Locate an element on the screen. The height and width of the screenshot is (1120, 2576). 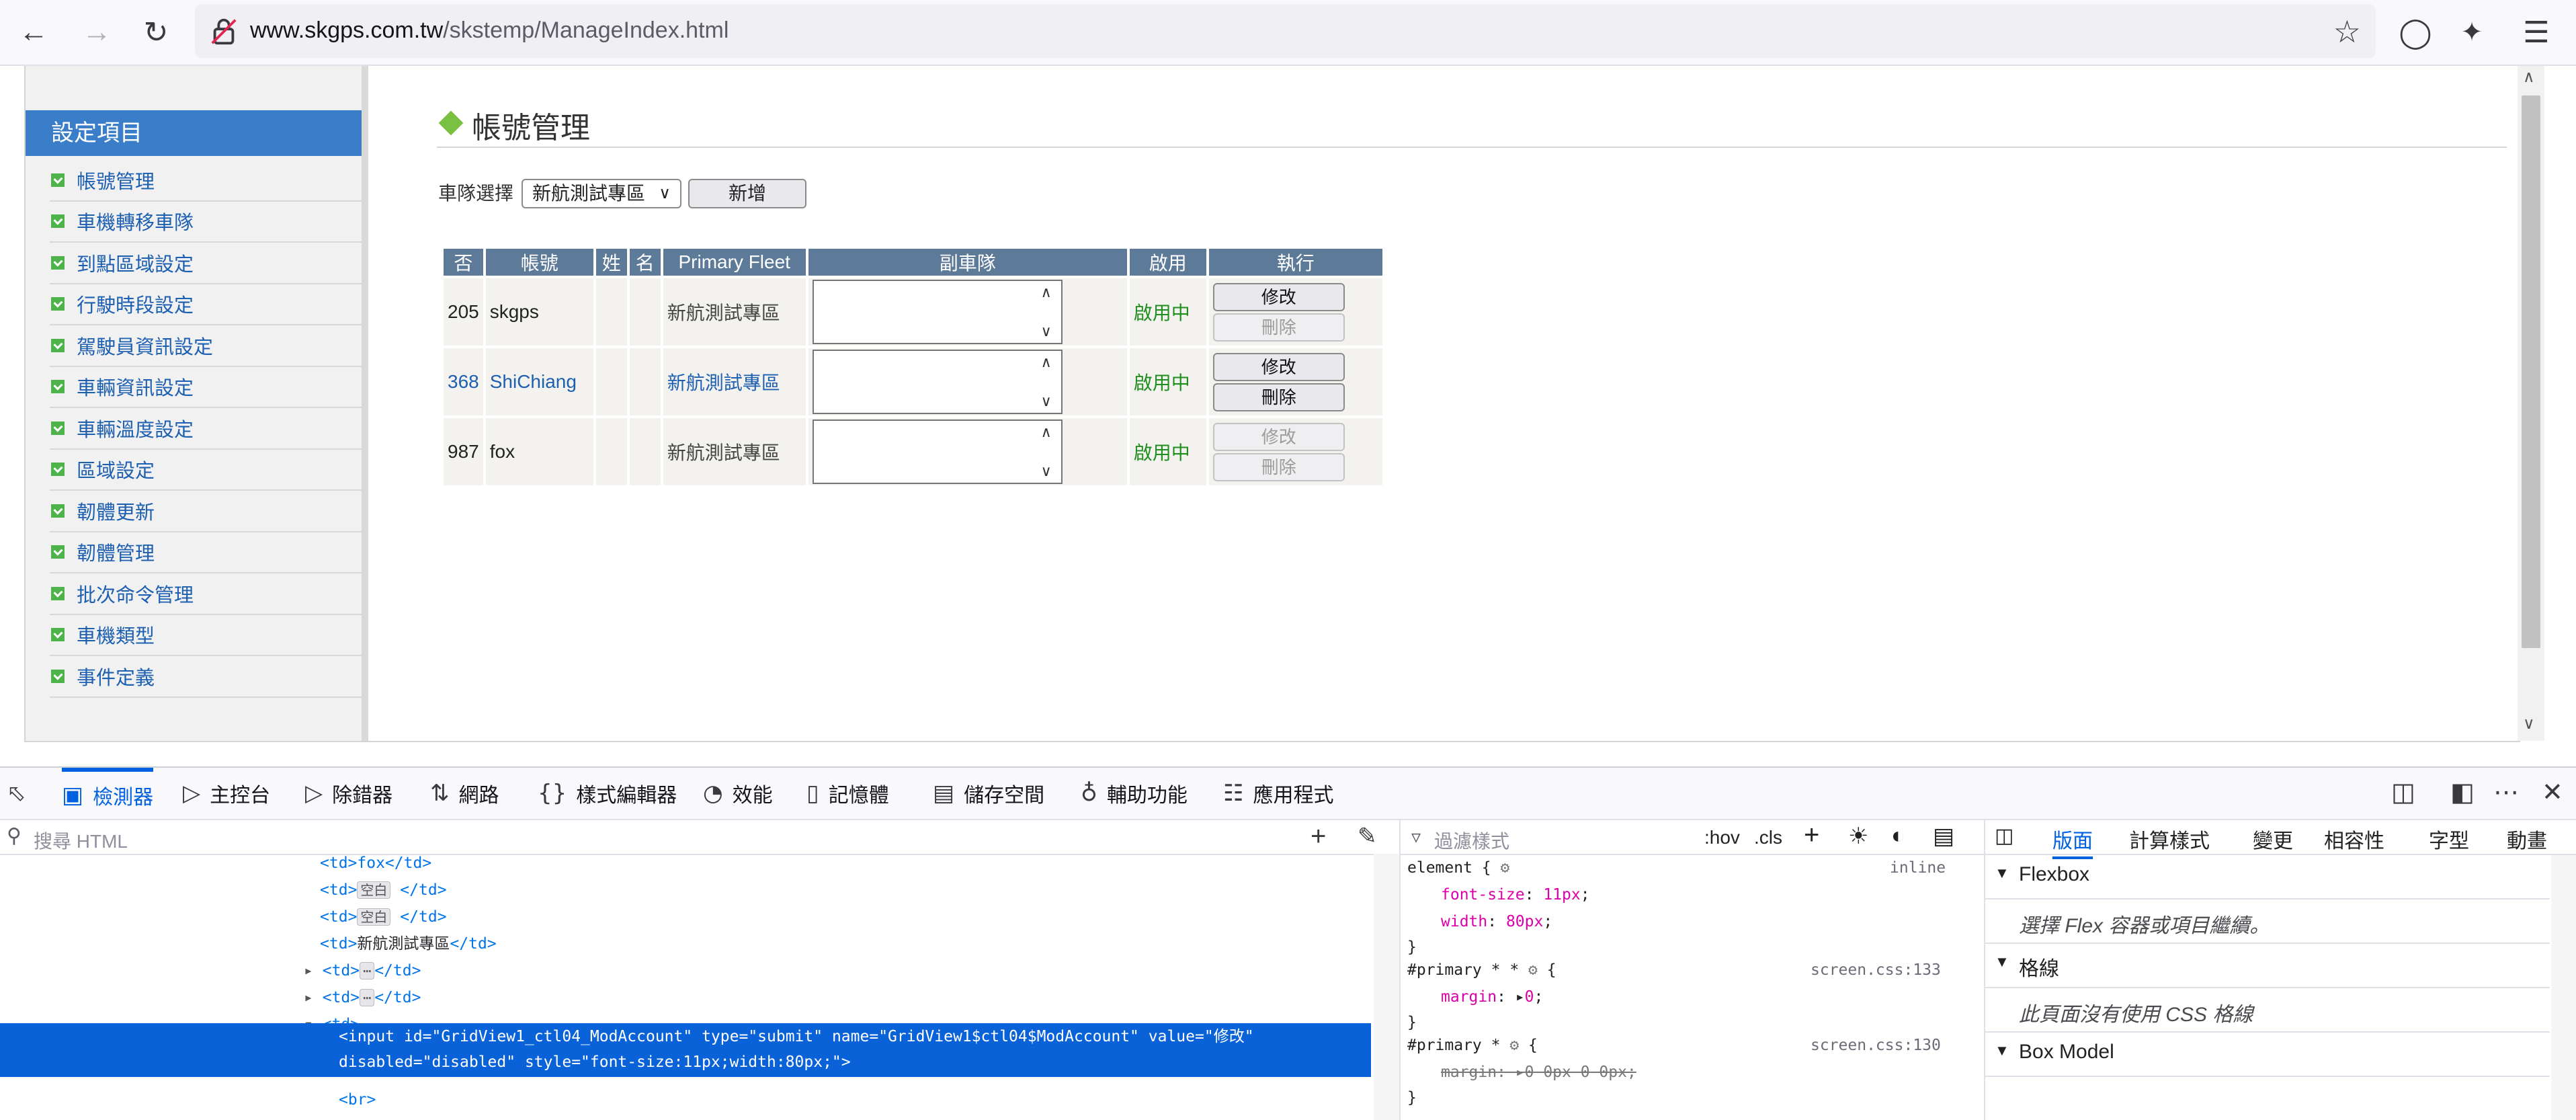
rule-source: screen.css:133 is located at coordinates (1876, 970).